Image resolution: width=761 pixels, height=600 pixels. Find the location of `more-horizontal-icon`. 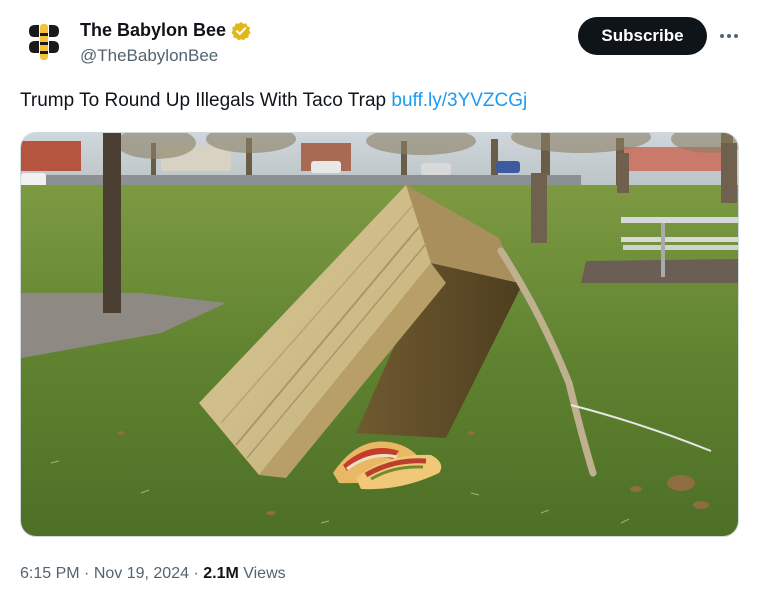

more-horizontal-icon is located at coordinates (729, 36).